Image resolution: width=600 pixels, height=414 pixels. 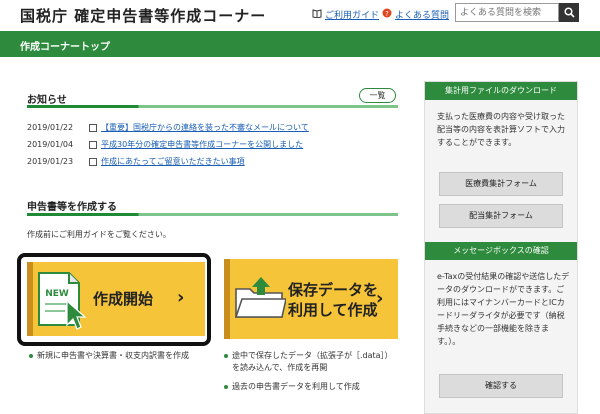 What do you see at coordinates (227, 299) in the screenshot?
I see `card-stripe` at bounding box center [227, 299].